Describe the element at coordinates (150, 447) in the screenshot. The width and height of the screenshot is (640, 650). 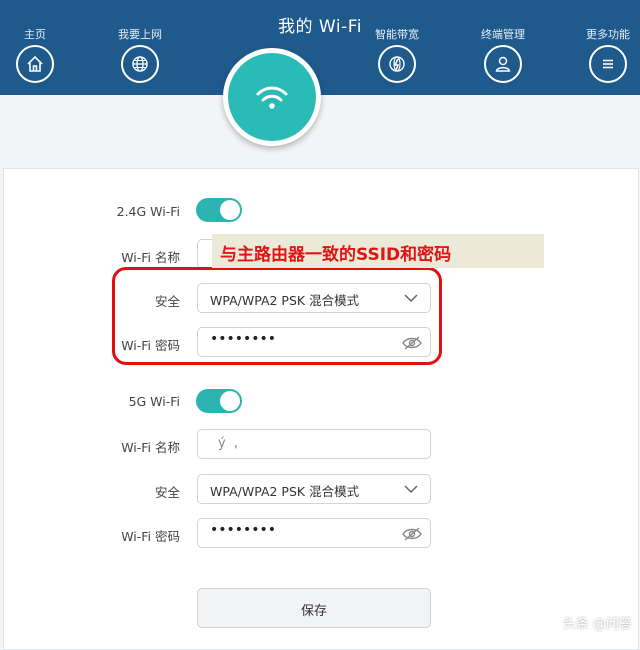
I see `wifi5-name-label: Wi-Fi 名称` at that location.